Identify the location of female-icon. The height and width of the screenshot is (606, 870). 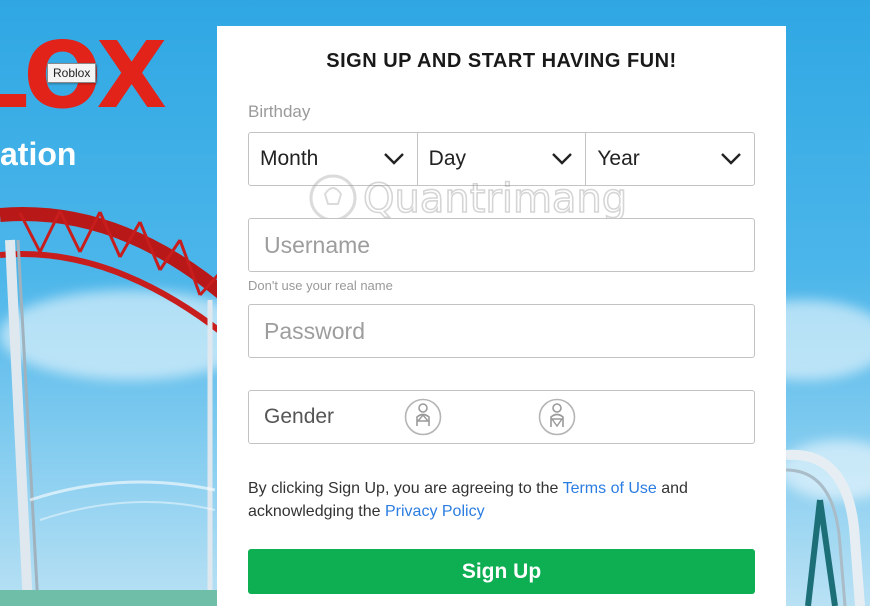
(557, 417).